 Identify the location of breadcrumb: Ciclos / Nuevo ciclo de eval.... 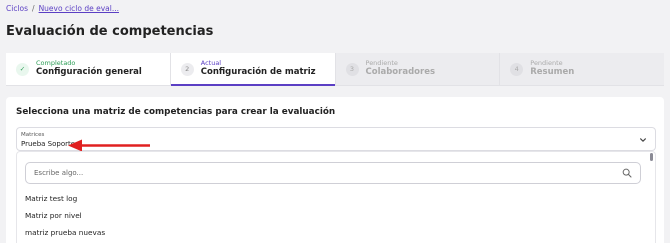
(62, 8).